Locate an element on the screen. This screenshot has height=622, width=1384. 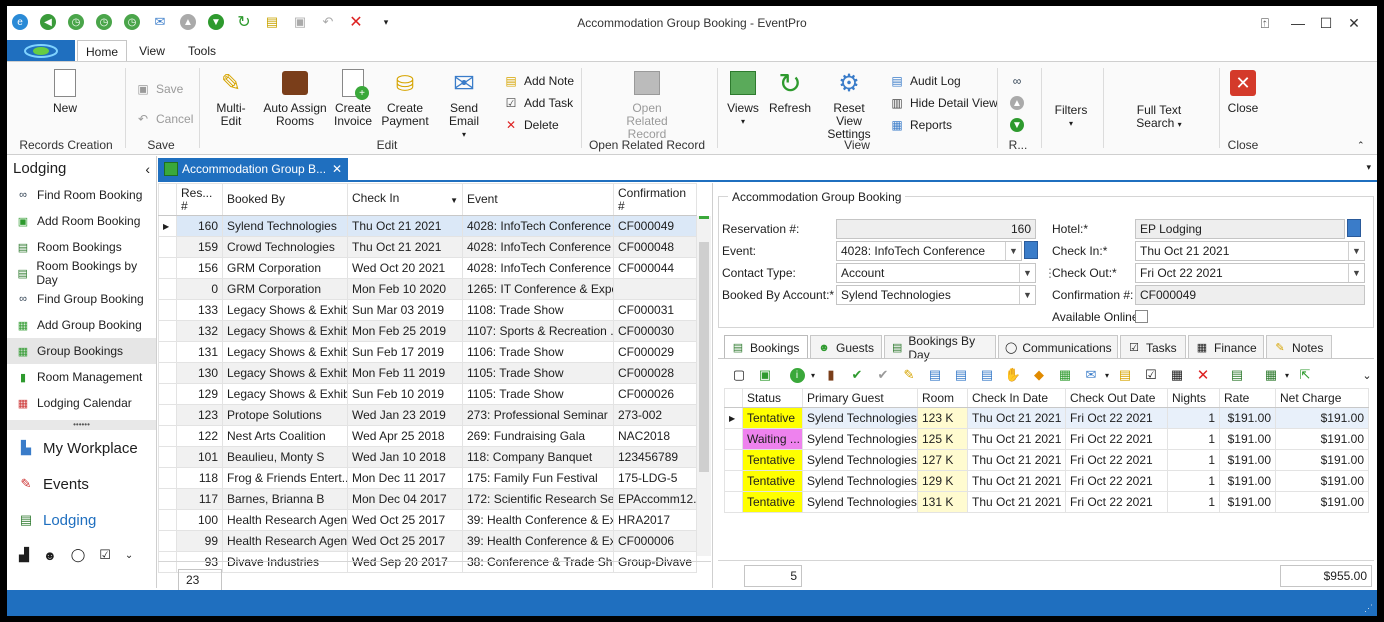
table-cell: 123456789 is located at coordinates (655, 457).